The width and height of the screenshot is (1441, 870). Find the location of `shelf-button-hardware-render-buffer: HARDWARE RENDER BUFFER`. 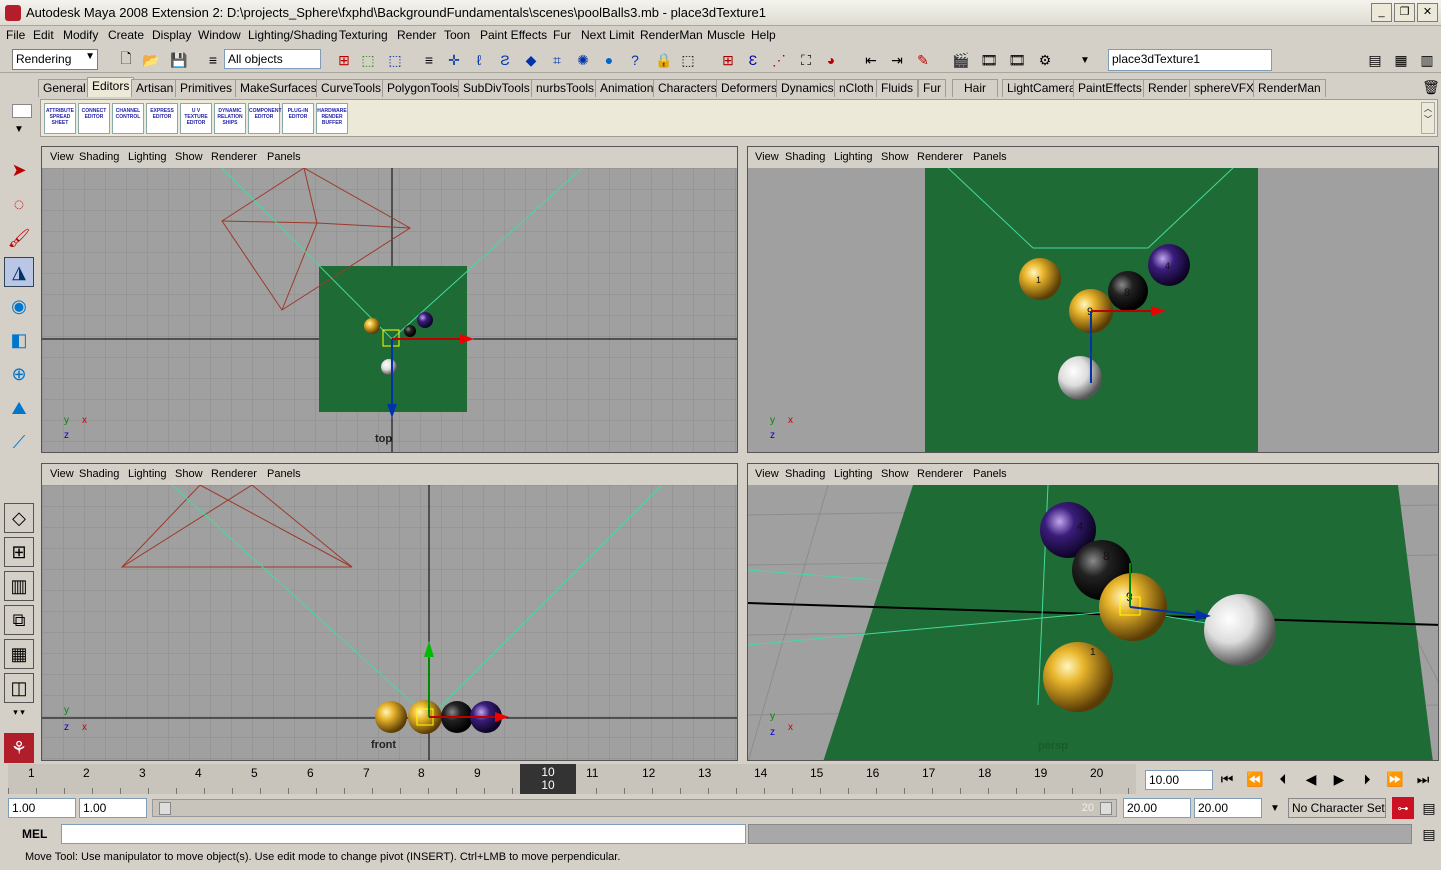

shelf-button-hardware-render-buffer: HARDWARE RENDER BUFFER is located at coordinates (332, 118).